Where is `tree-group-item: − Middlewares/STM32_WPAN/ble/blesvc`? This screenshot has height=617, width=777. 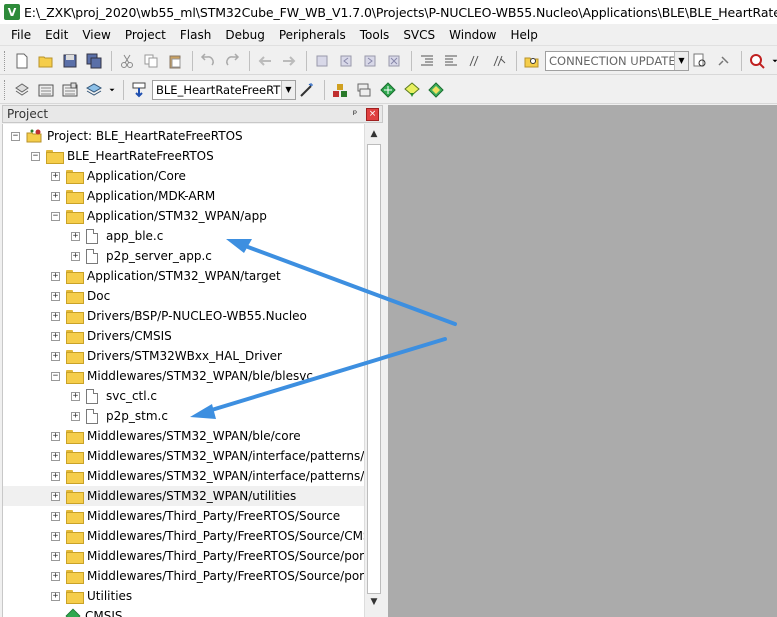 tree-group-item: − Middlewares/STM32_WPAN/ble/blesvc is located at coordinates (183, 376).